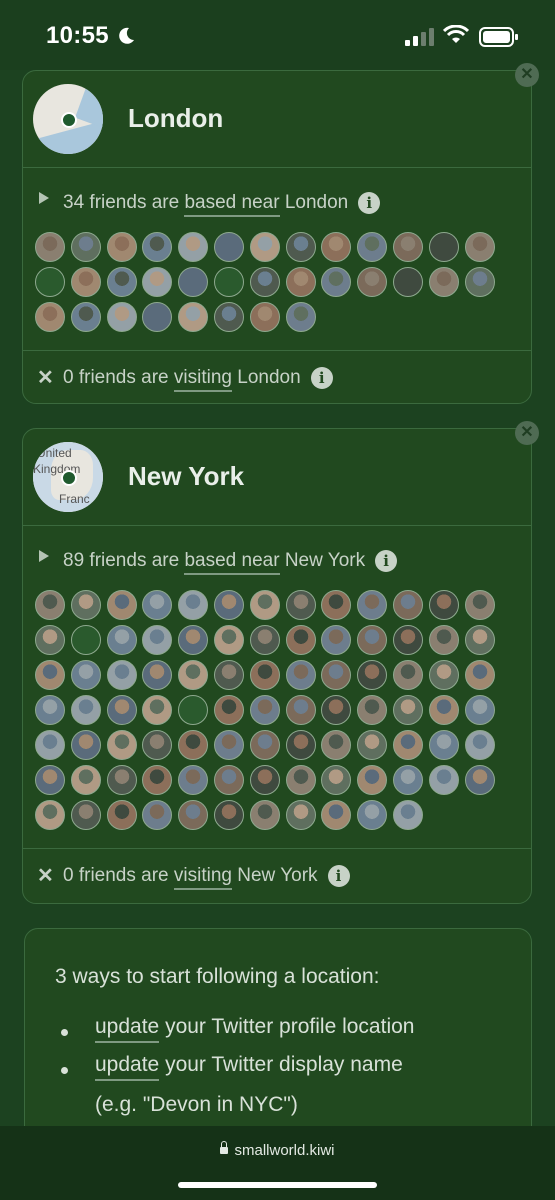 The width and height of the screenshot is (555, 1200). I want to click on visiting-row: ✕ 0 friends are visiting New York i, so click(277, 876).